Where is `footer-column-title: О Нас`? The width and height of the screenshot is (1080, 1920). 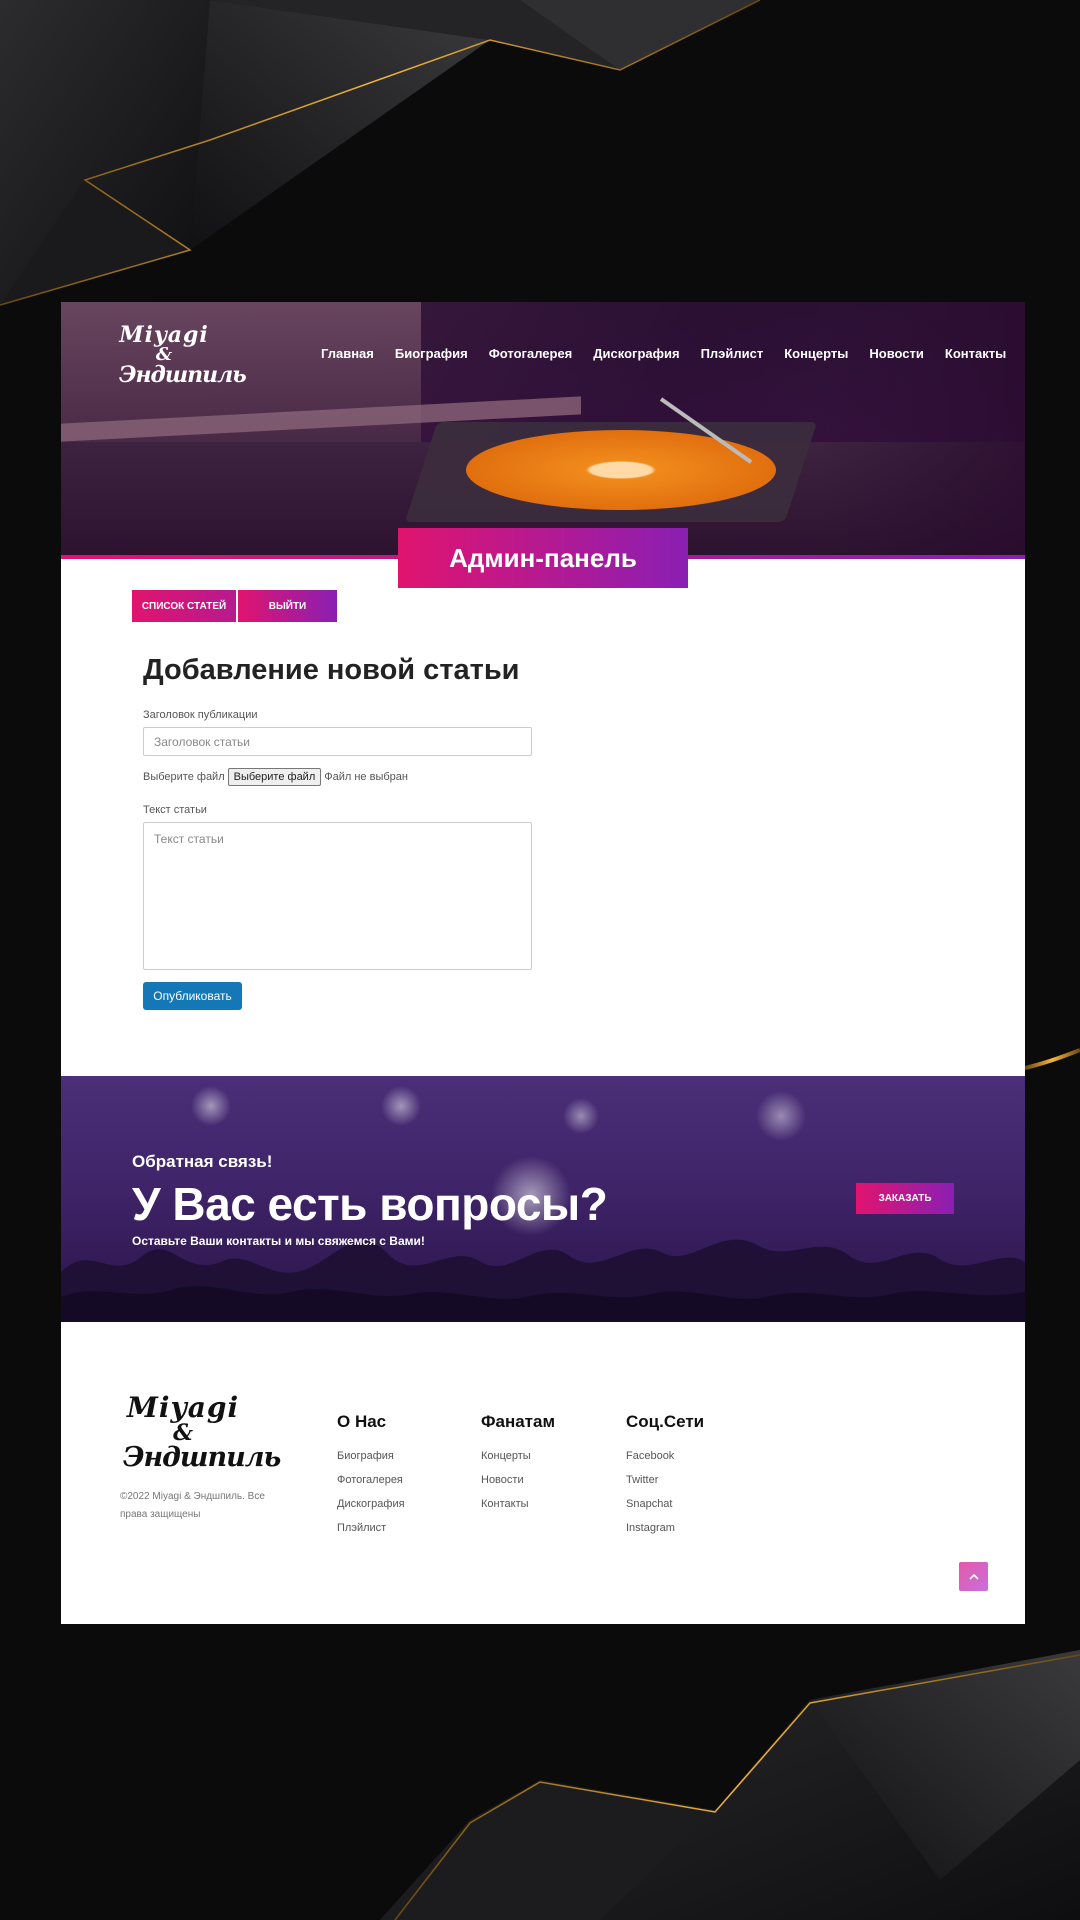
footer-column-title: О Нас is located at coordinates (362, 1421).